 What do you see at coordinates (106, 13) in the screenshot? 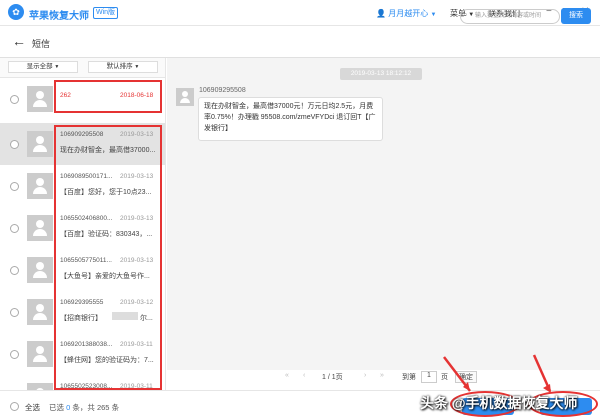
I see `edition-badge: Win版` at bounding box center [106, 13].